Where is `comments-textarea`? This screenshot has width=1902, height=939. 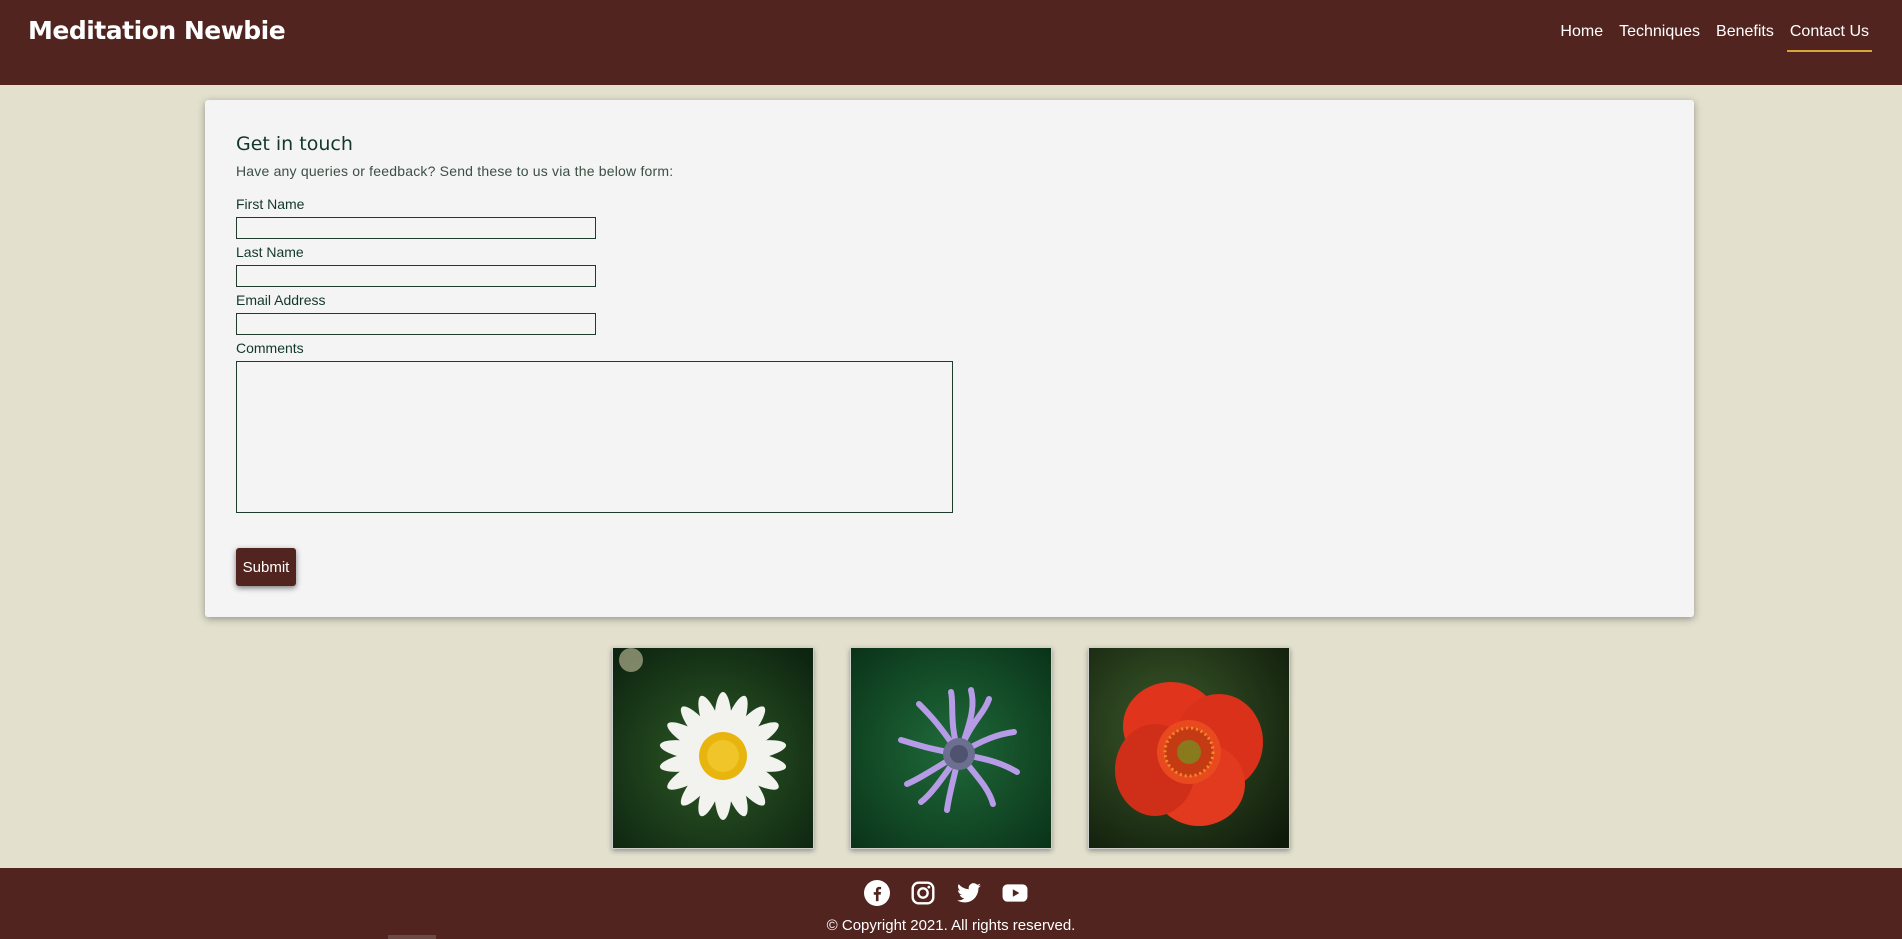 comments-textarea is located at coordinates (594, 437).